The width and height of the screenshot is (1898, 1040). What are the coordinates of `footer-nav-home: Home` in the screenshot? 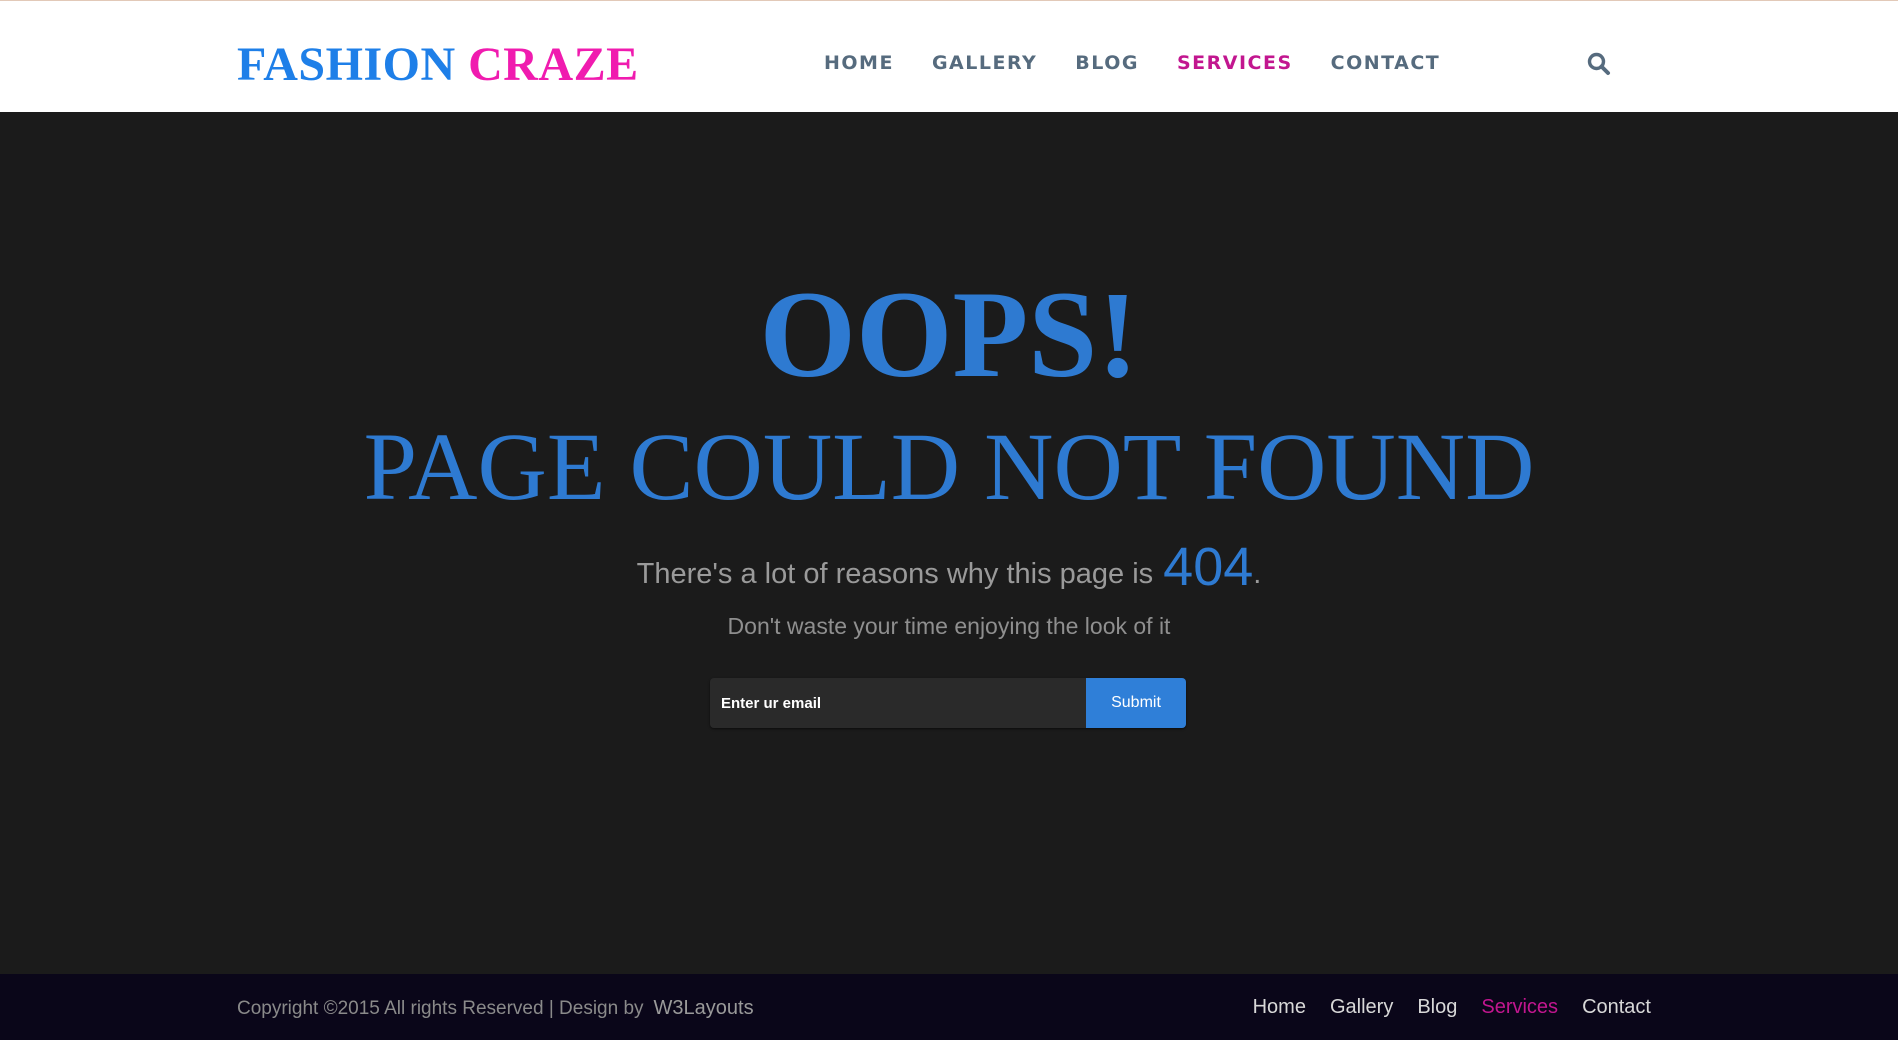 It's located at (1279, 1007).